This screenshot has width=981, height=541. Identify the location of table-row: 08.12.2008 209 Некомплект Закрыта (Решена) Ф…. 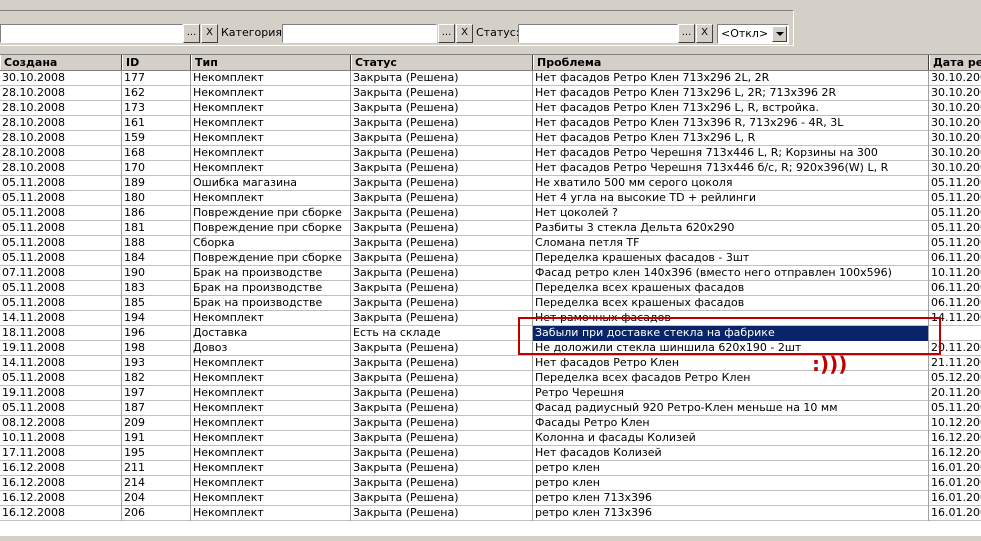
(490, 423).